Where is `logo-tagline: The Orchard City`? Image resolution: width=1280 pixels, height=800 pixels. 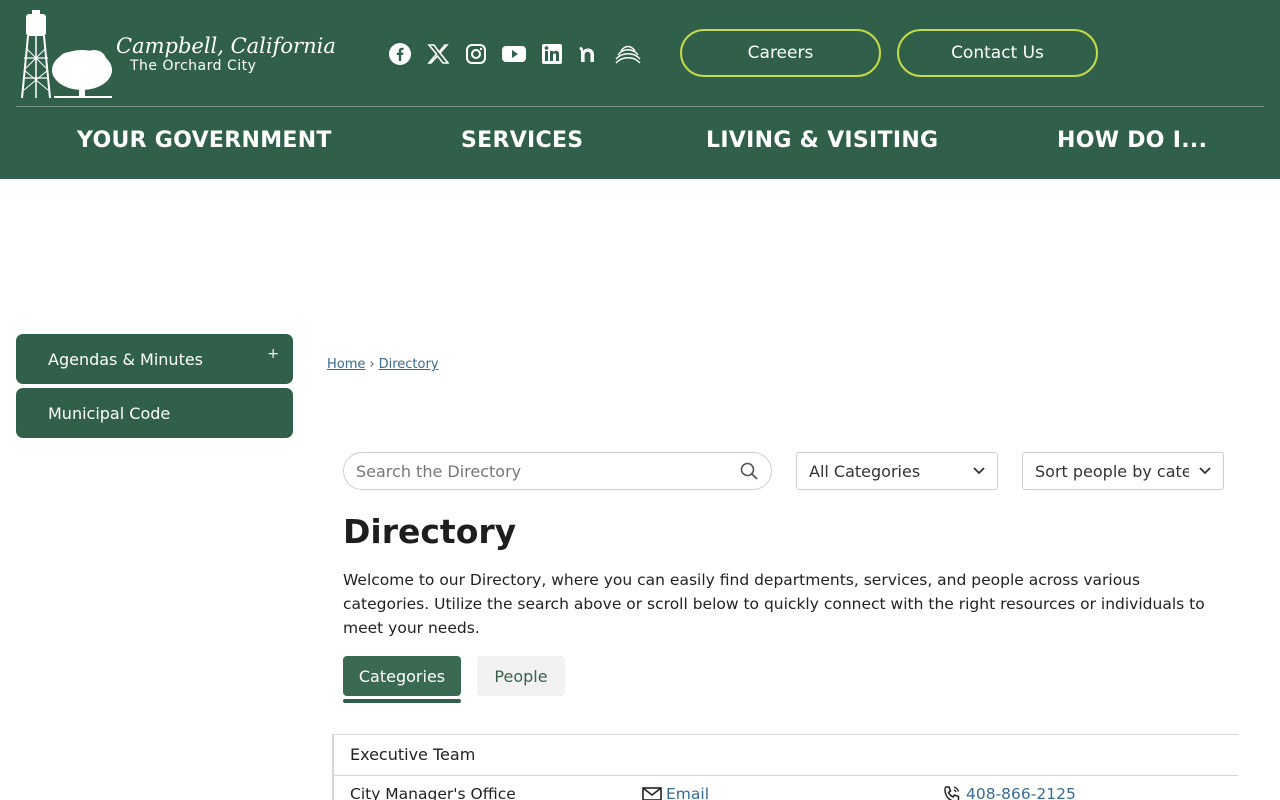 logo-tagline: The Orchard City is located at coordinates (193, 66).